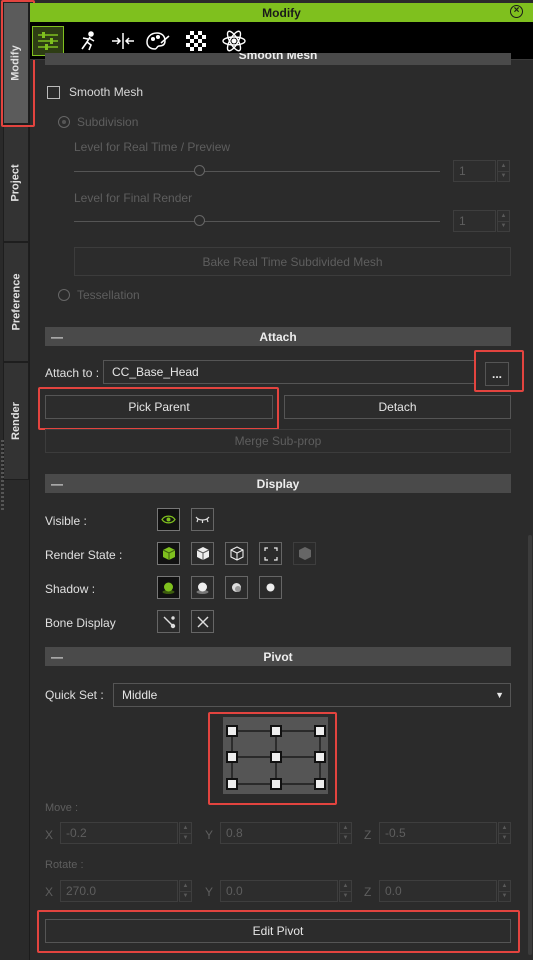 The width and height of the screenshot is (533, 960). I want to click on move-y-input: 0.8, so click(279, 833).